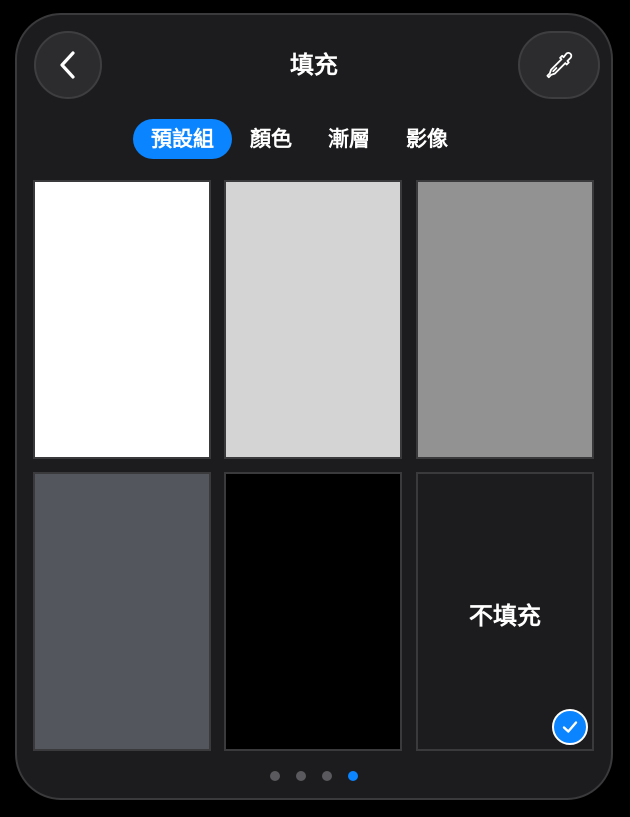 This screenshot has width=630, height=817. Describe the element at coordinates (353, 776) in the screenshot. I see `page-dot-current` at that location.